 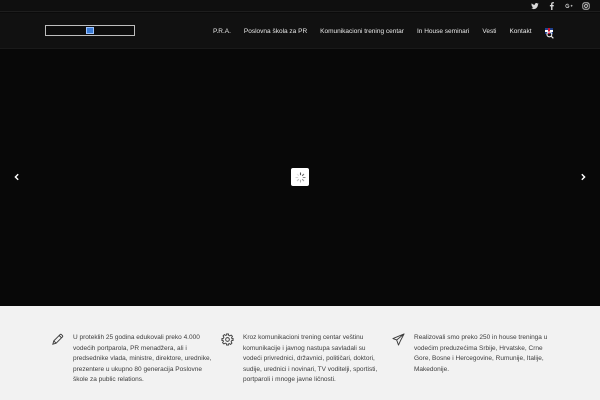 What do you see at coordinates (586, 6) in the screenshot?
I see `instagram-icon` at bounding box center [586, 6].